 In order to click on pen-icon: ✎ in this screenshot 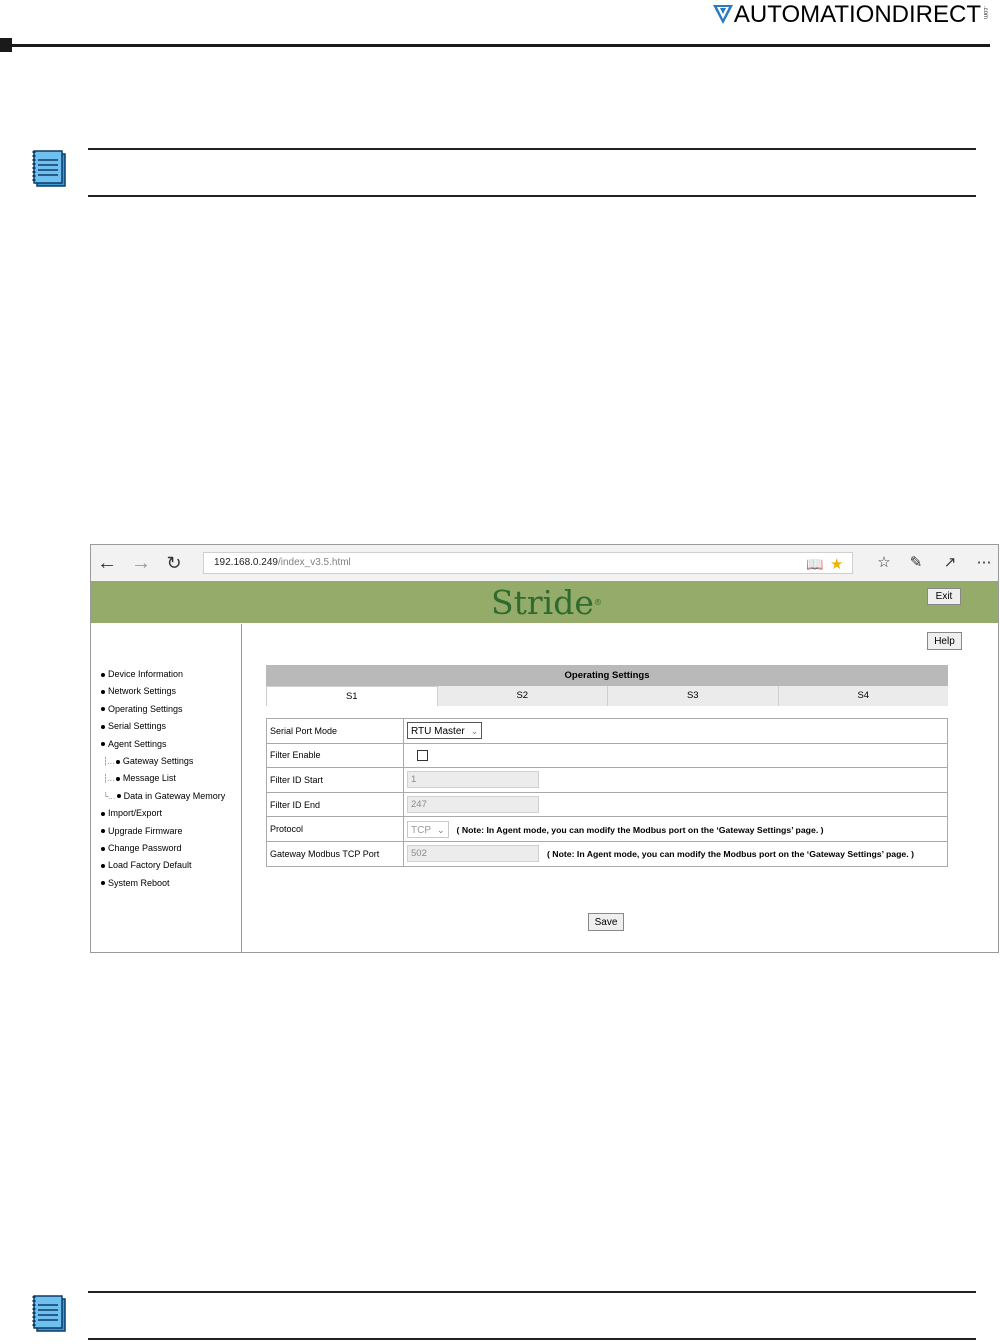, I will do `click(916, 563)`.